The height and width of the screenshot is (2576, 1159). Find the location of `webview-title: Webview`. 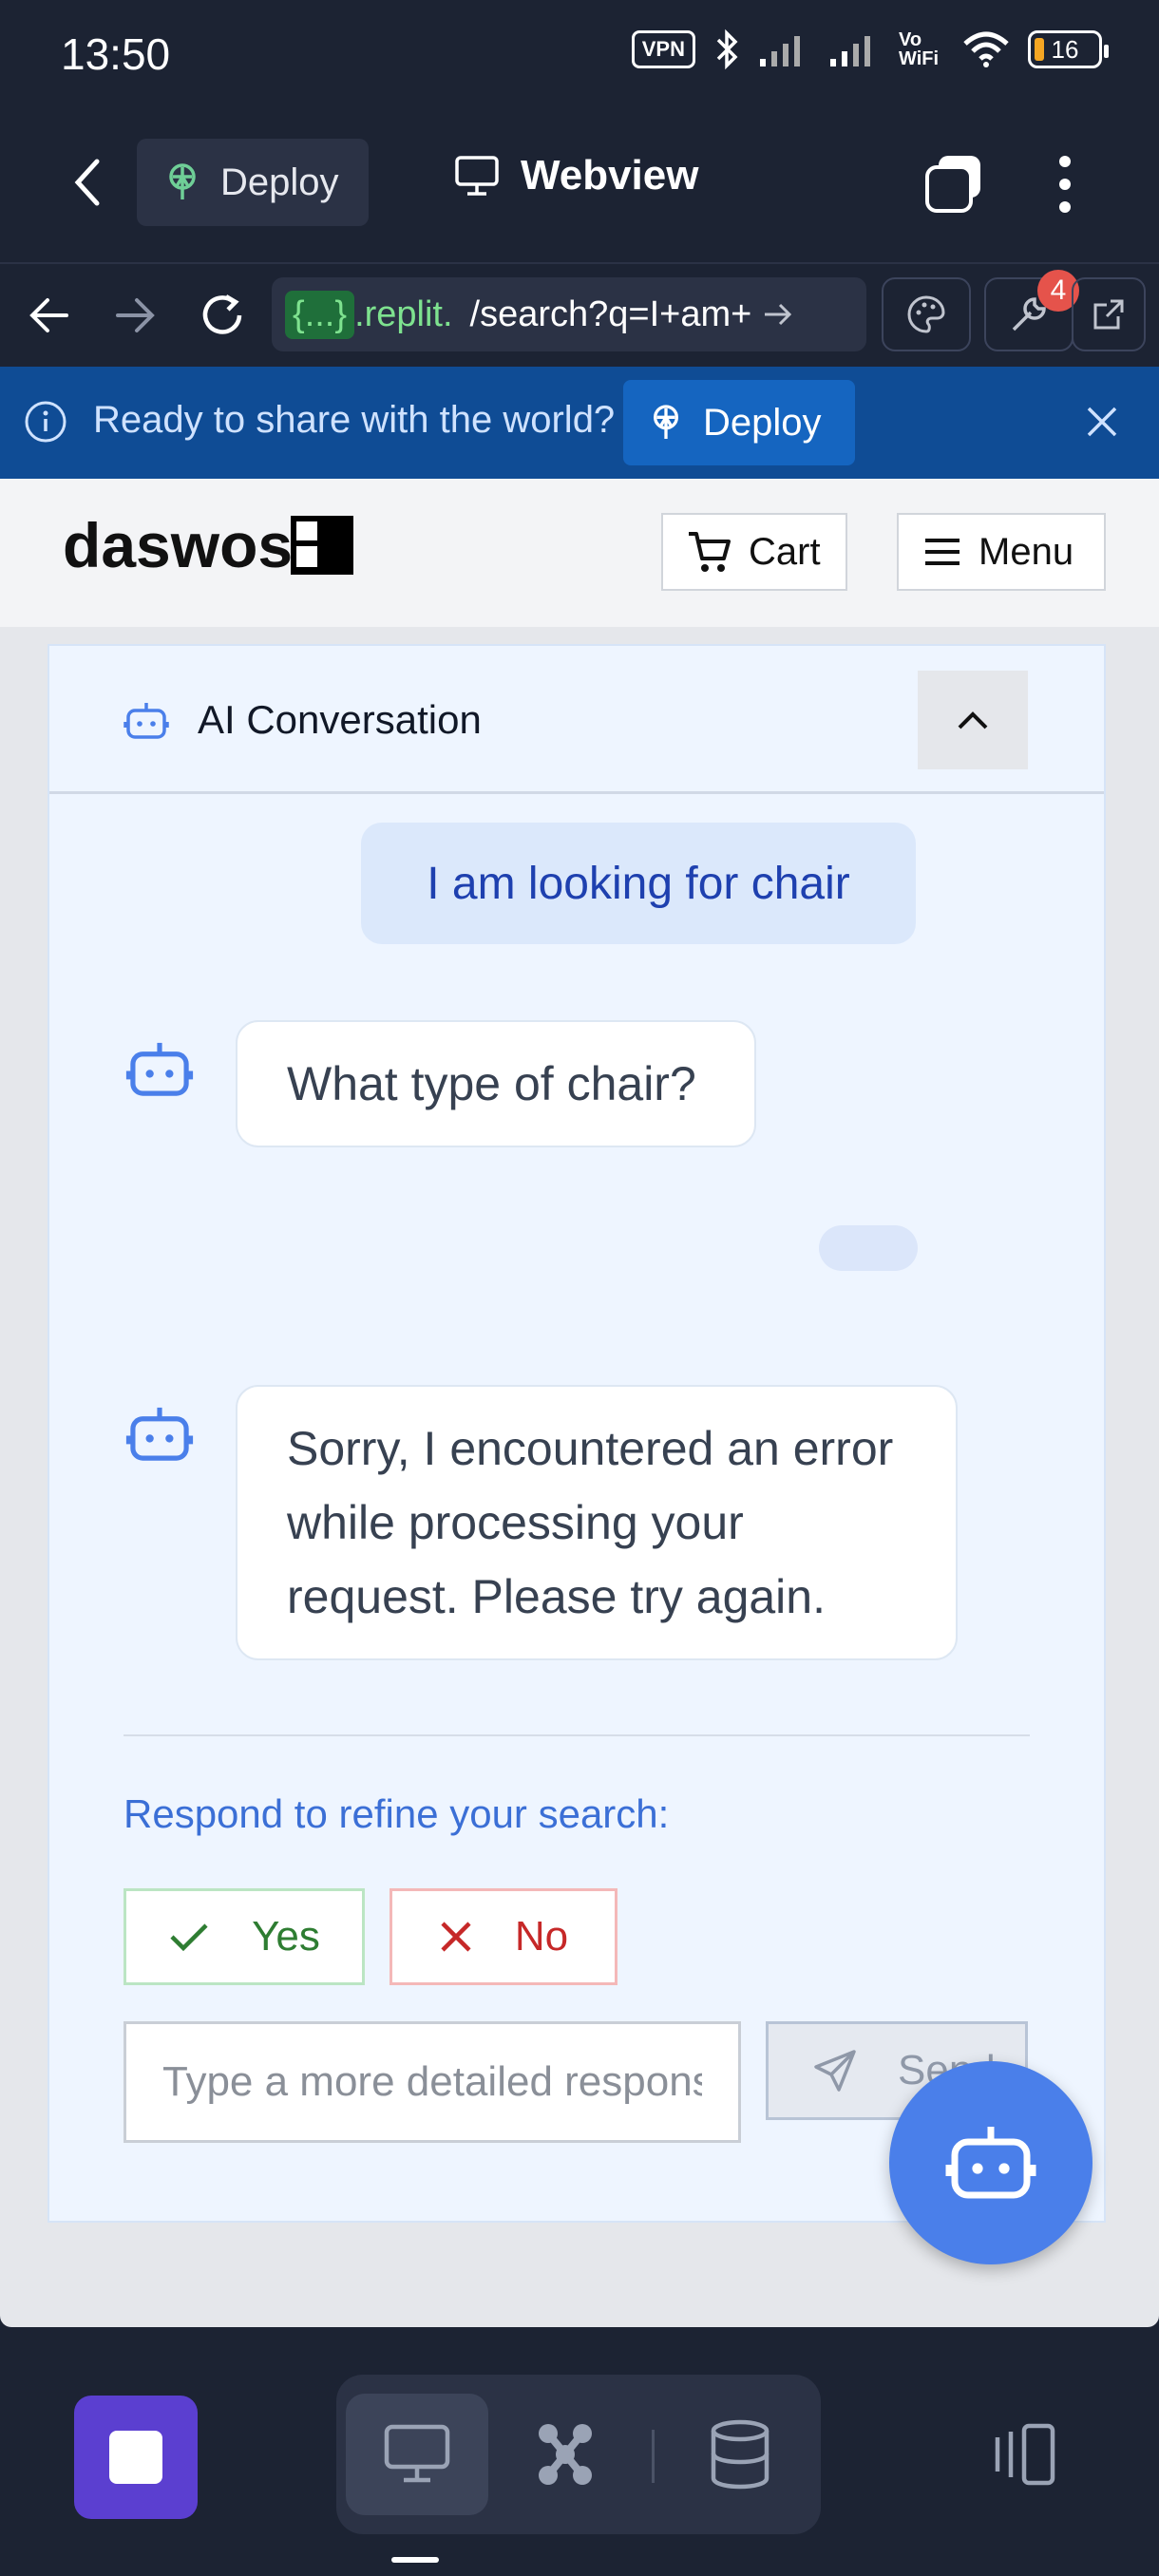

webview-title: Webview is located at coordinates (610, 175).